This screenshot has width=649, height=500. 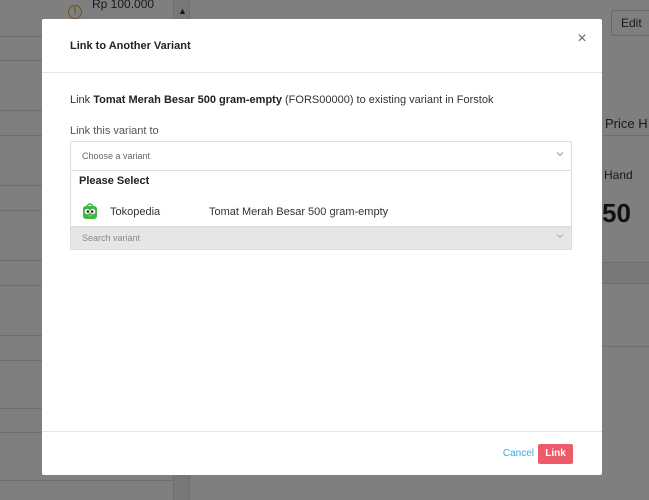 I want to click on cancel-button: Cancel, so click(x=518, y=453).